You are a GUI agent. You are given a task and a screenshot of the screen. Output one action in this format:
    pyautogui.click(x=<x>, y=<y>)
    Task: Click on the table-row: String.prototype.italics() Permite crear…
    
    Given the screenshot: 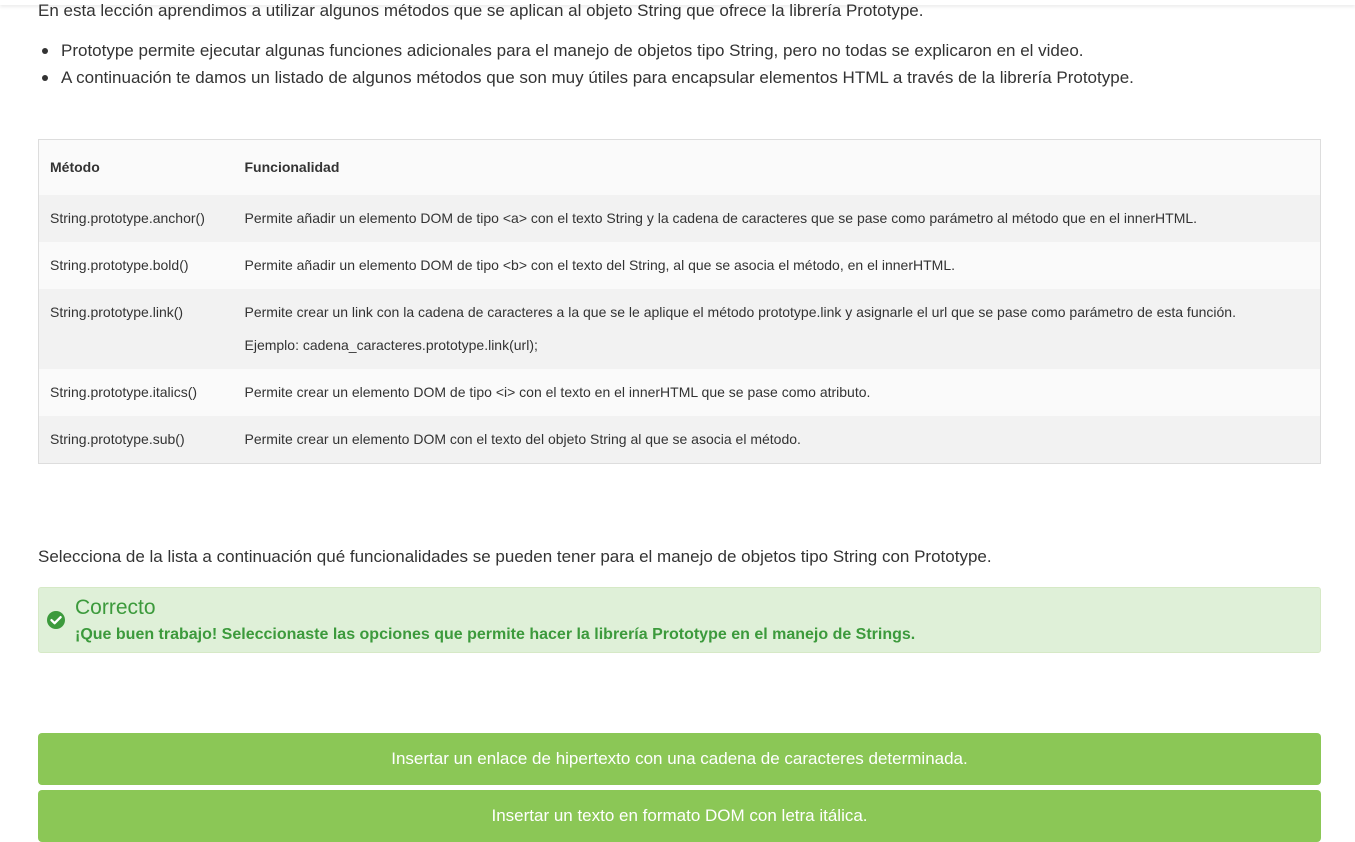 What is the action you would take?
    pyautogui.click(x=679, y=392)
    